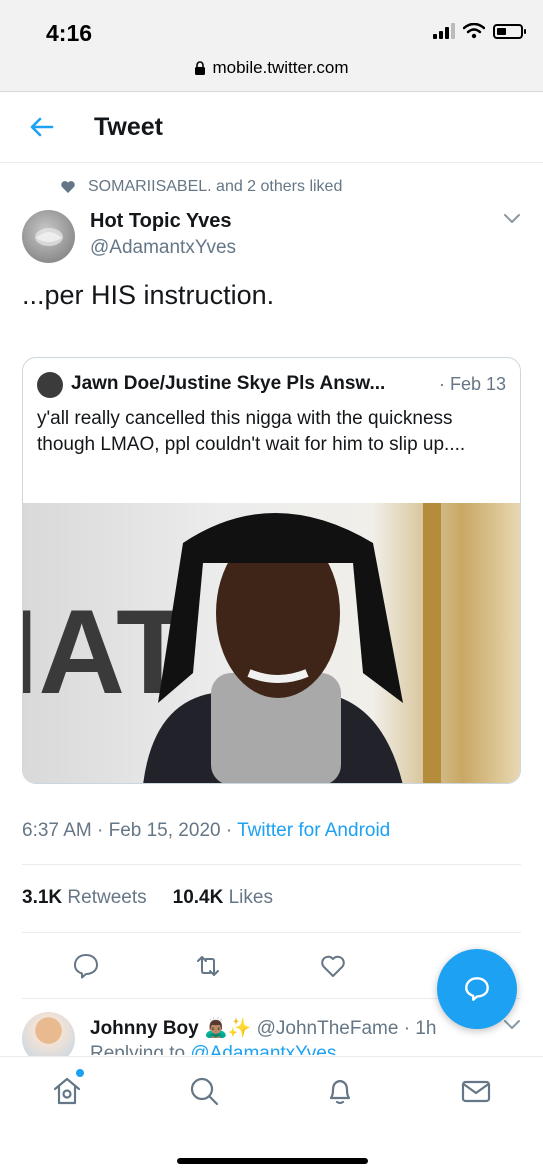 The width and height of the screenshot is (543, 1172). What do you see at coordinates (42, 897) in the screenshot?
I see `retweets-count: 3.1K` at bounding box center [42, 897].